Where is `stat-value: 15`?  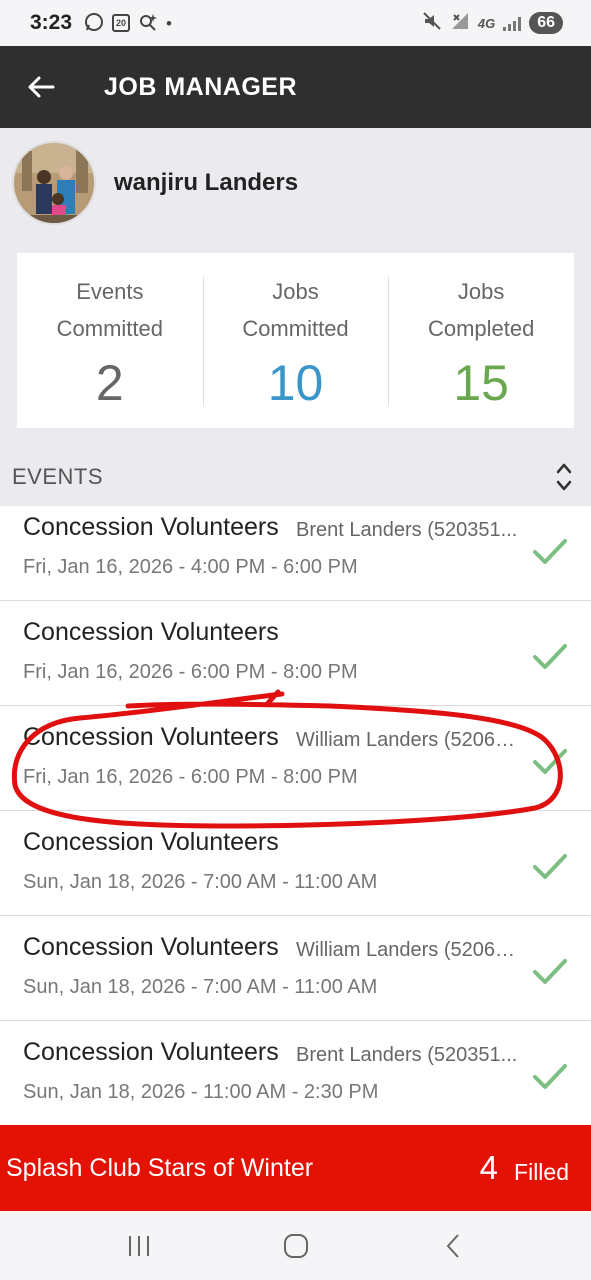
stat-value: 15 is located at coordinates (481, 383).